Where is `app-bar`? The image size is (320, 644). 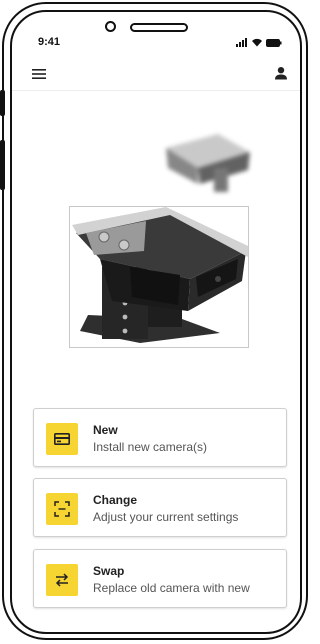 app-bar is located at coordinates (156, 76).